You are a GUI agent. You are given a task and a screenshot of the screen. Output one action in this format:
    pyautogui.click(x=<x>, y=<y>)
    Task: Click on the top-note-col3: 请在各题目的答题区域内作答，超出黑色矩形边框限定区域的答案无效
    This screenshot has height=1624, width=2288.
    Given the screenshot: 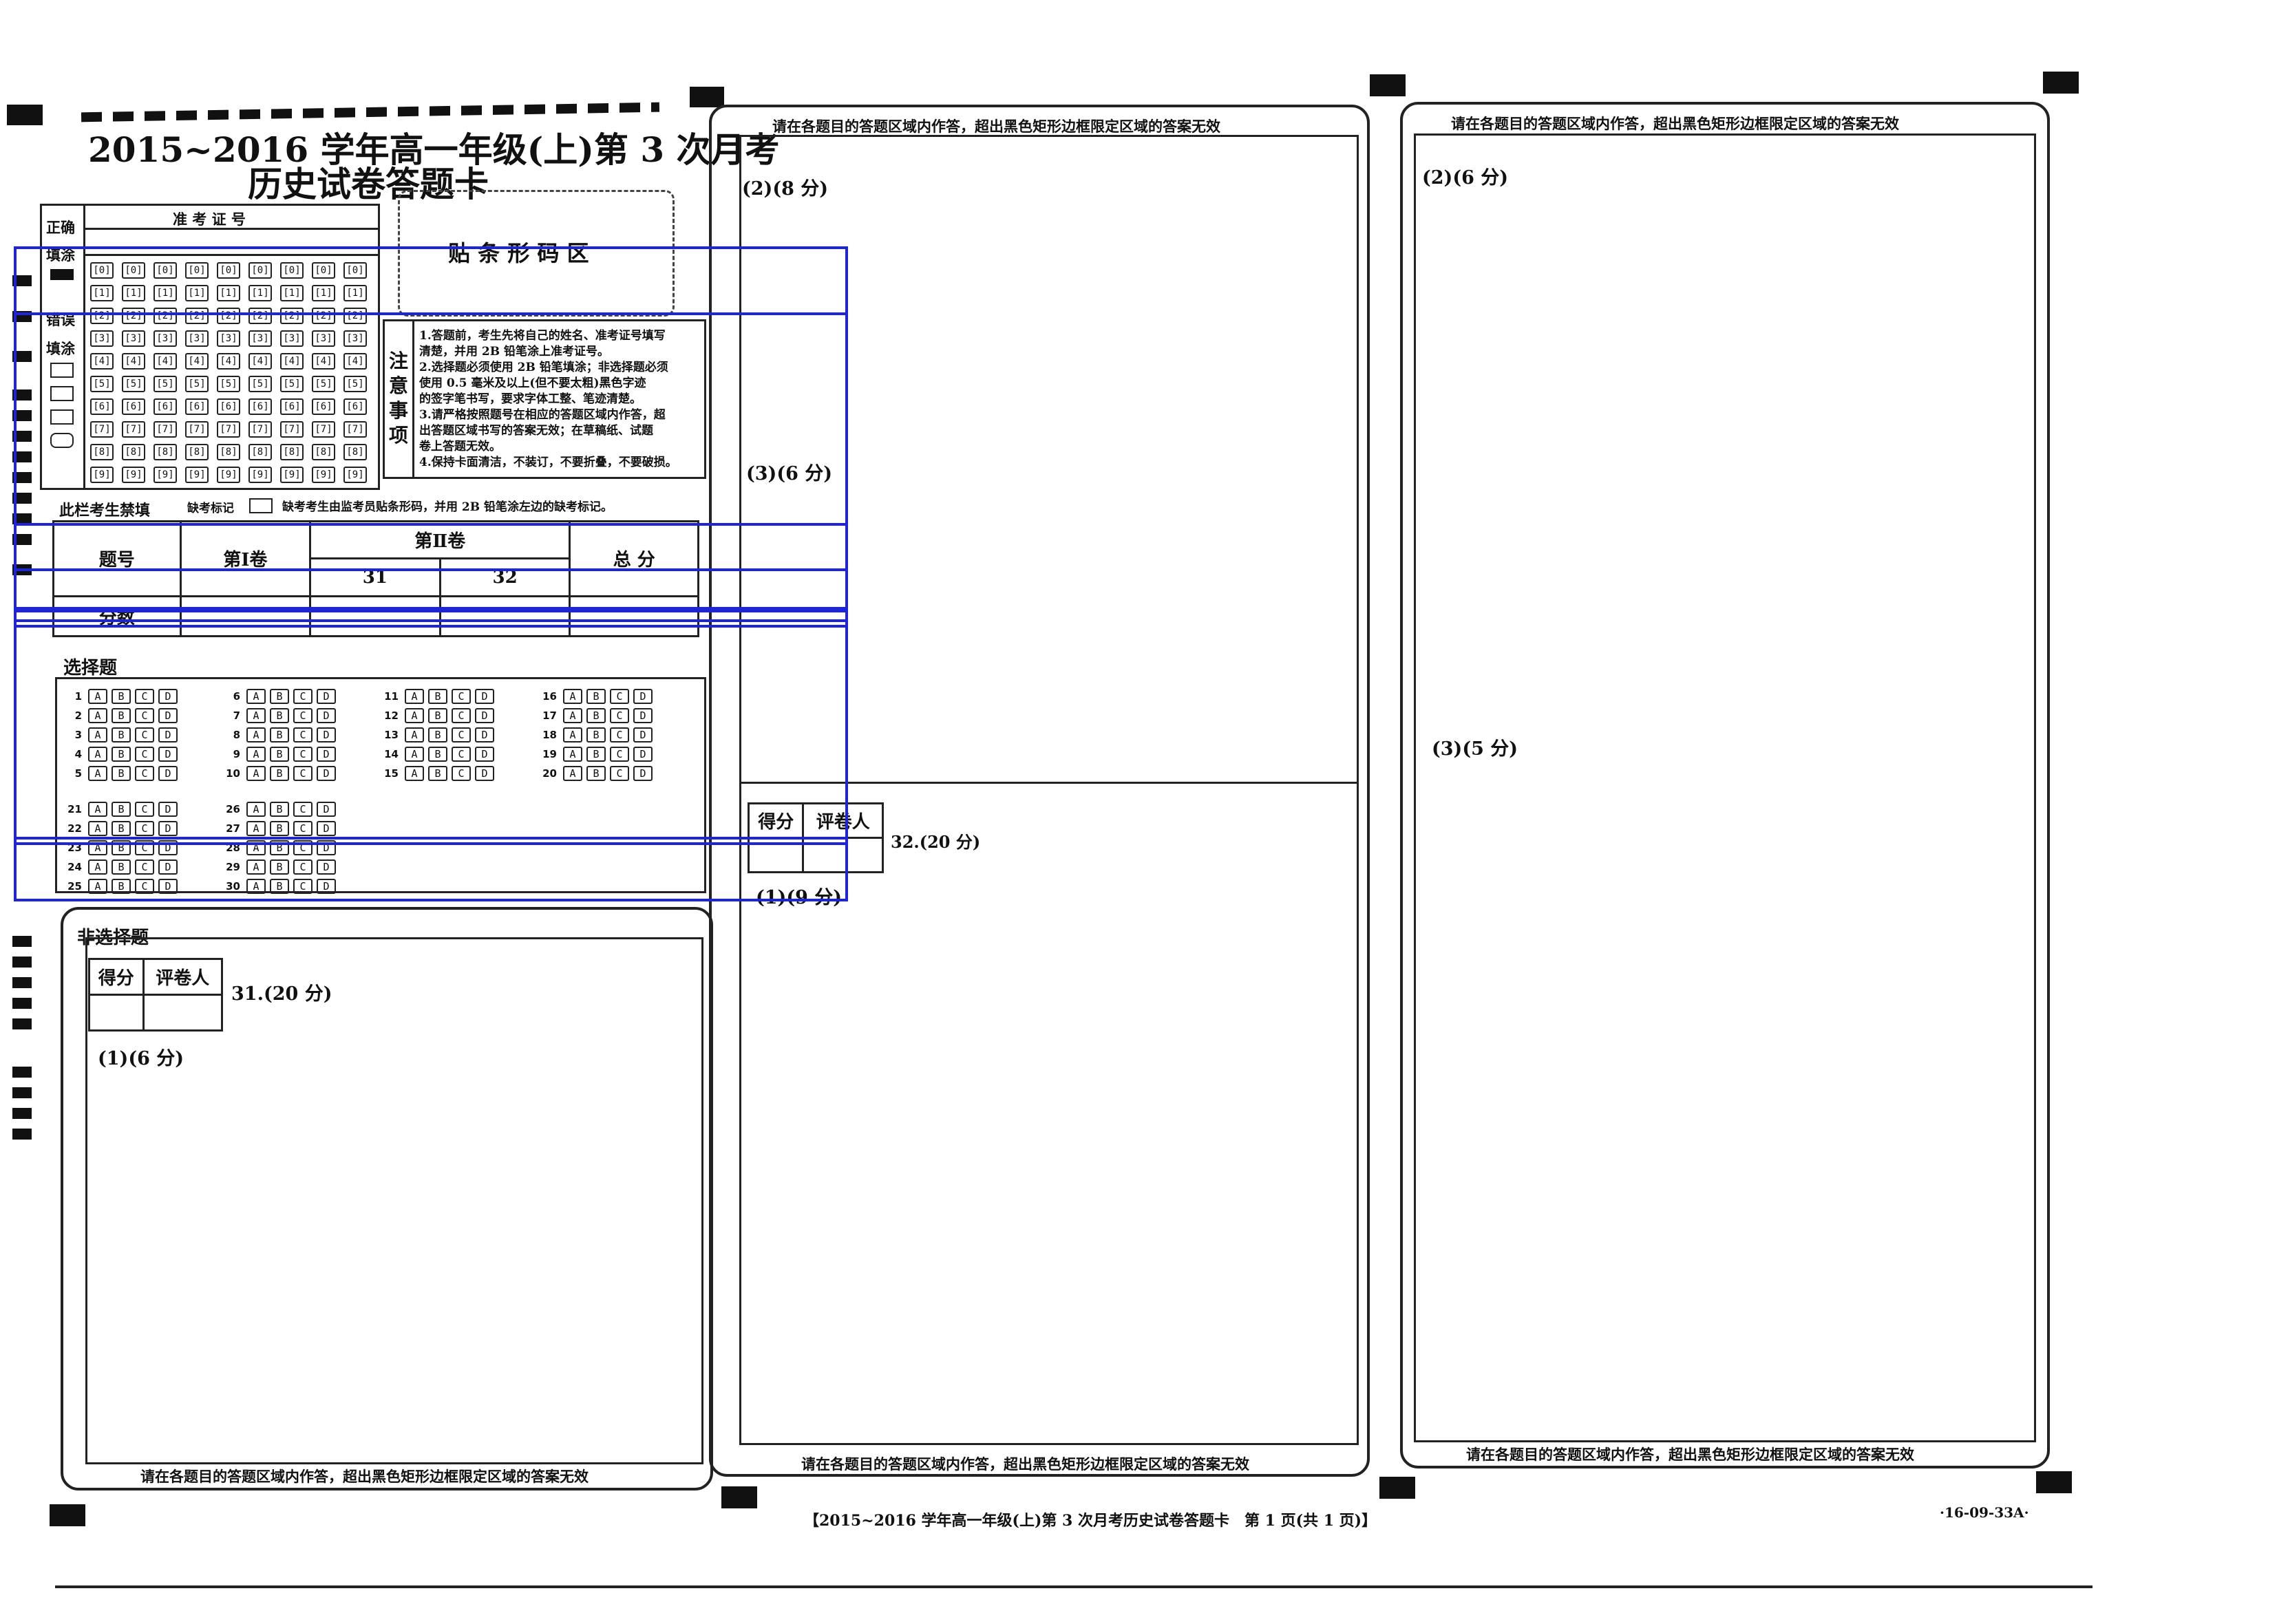 What is the action you would take?
    pyautogui.click(x=1675, y=123)
    